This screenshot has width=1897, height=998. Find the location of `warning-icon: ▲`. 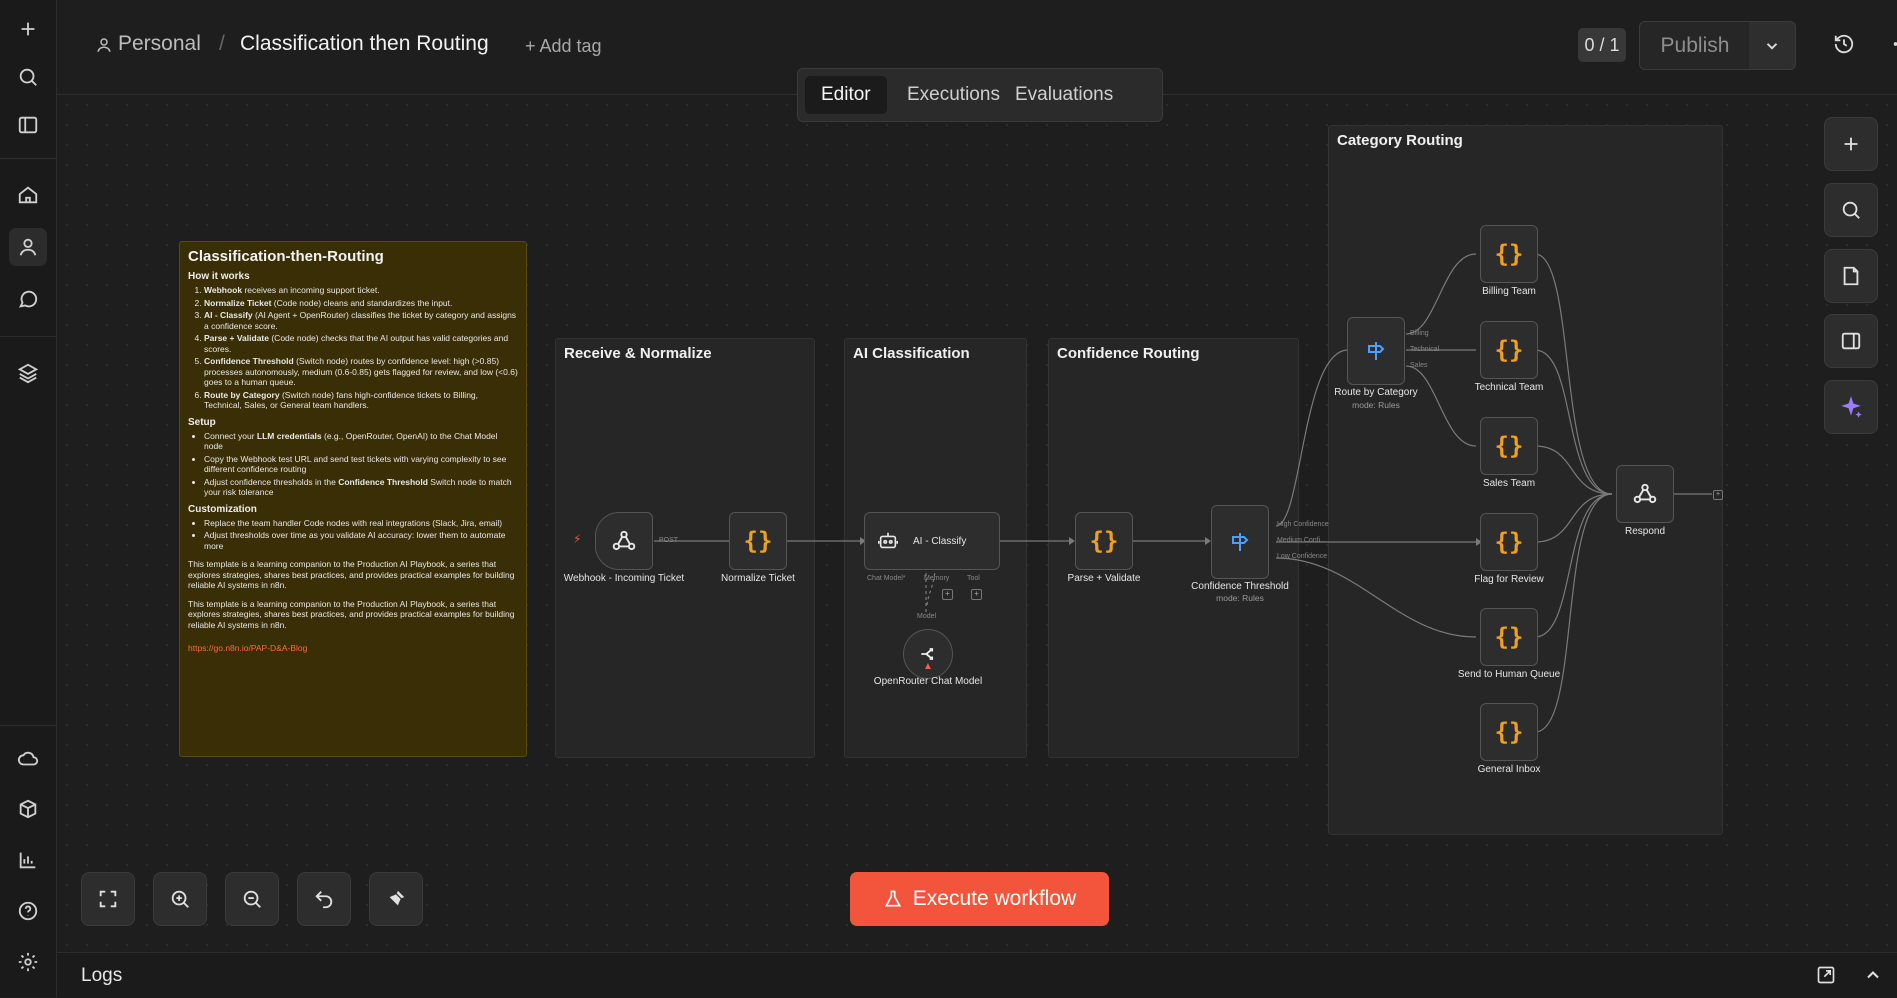

warning-icon: ▲ is located at coordinates (928, 666).